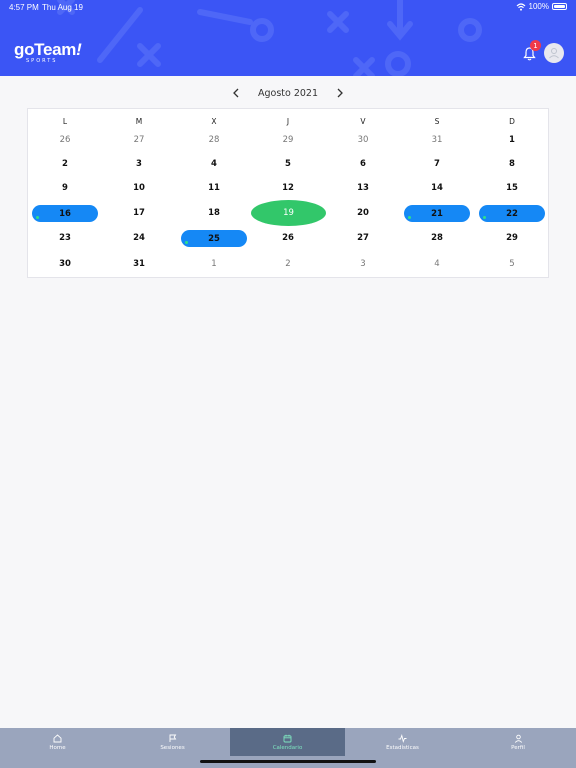  Describe the element at coordinates (363, 188) in the screenshot. I see `calendar-day: 13` at that location.